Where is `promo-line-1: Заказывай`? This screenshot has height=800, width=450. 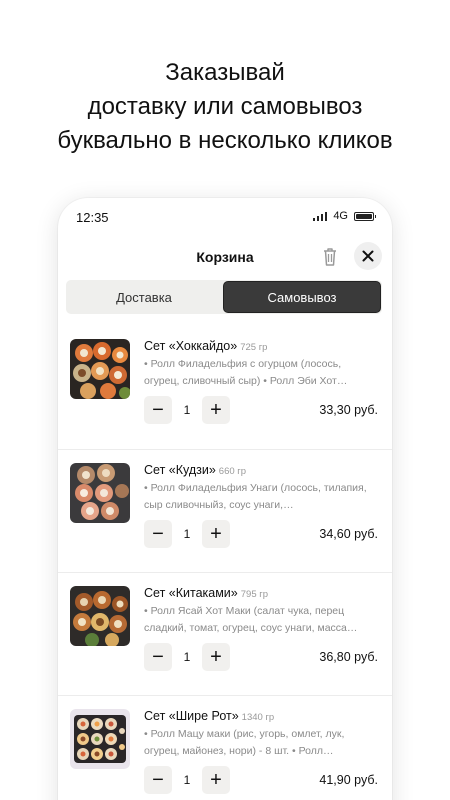 promo-line-1: Заказывай is located at coordinates (225, 72).